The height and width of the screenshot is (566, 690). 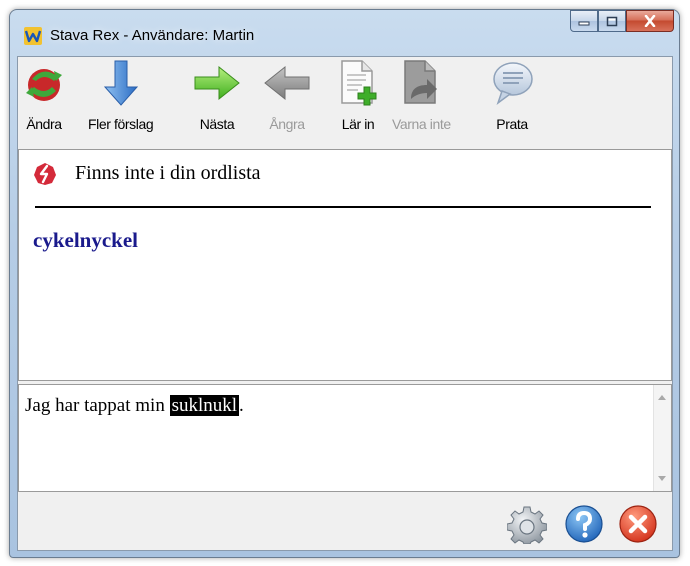 I want to click on suggestion-item: cykelnyckel, so click(x=85, y=240).